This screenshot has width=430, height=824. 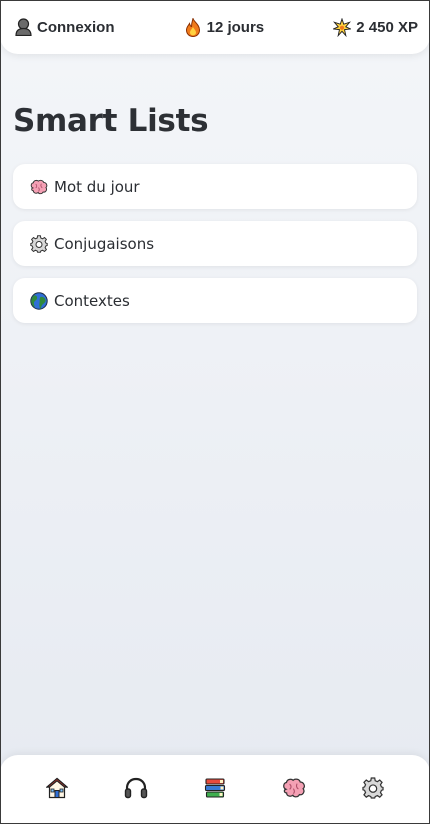 I want to click on top-bar: Connexion 12 jours 2 450 XP, so click(x=215, y=27).